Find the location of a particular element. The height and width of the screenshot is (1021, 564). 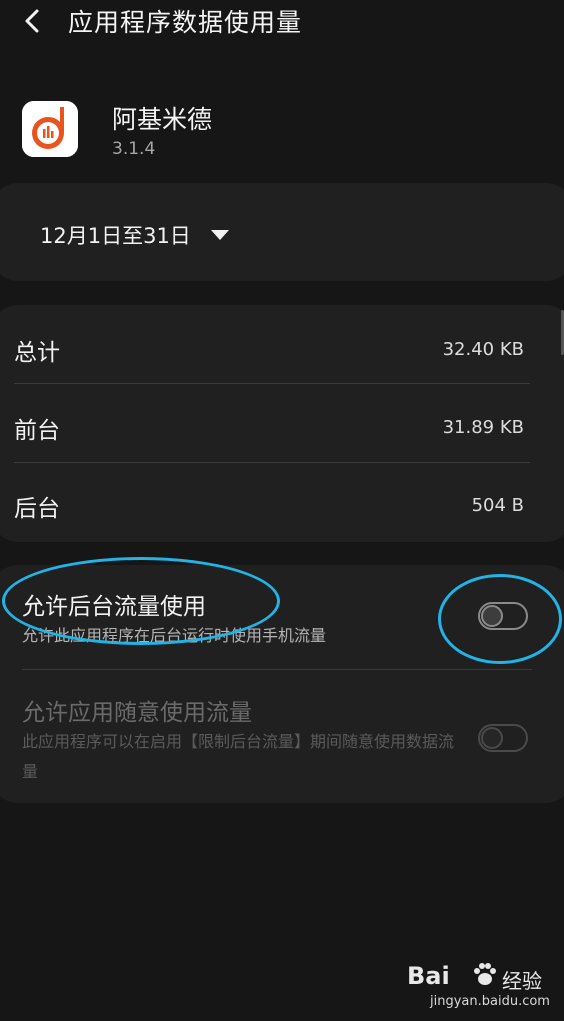

usage-row-foreground: 前台 31.89 KB is located at coordinates (266, 426).